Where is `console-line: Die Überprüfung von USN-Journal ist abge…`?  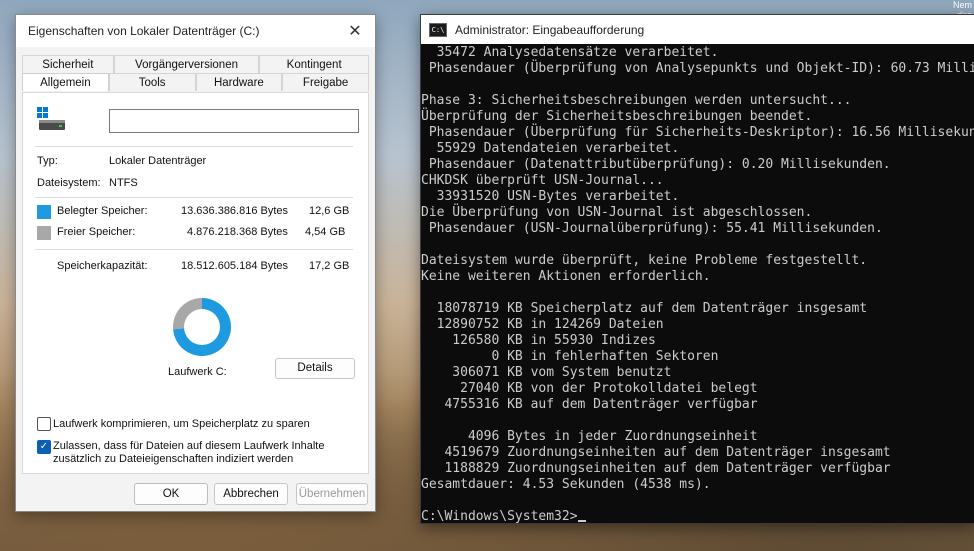
console-line: Die Überprüfung von USN-Journal ist abge… is located at coordinates (617, 212).